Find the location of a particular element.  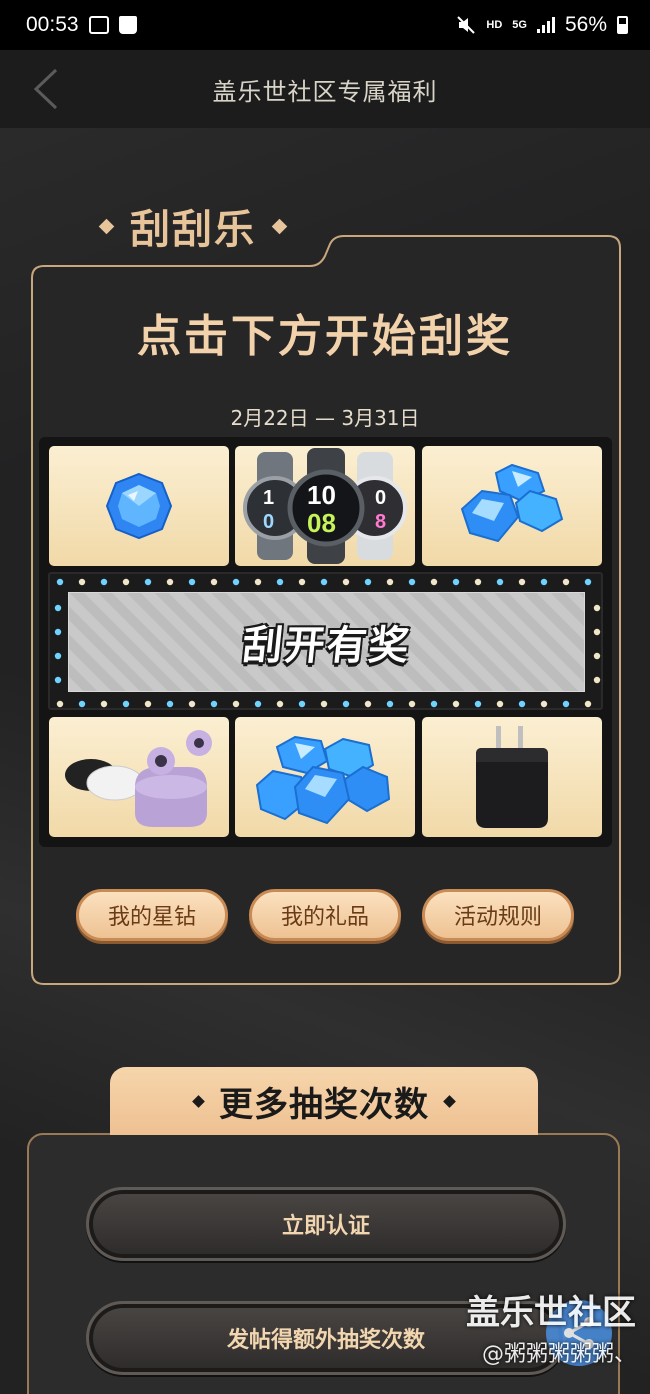

page-title: 盖乐世社区专属福利 is located at coordinates (325, 91).